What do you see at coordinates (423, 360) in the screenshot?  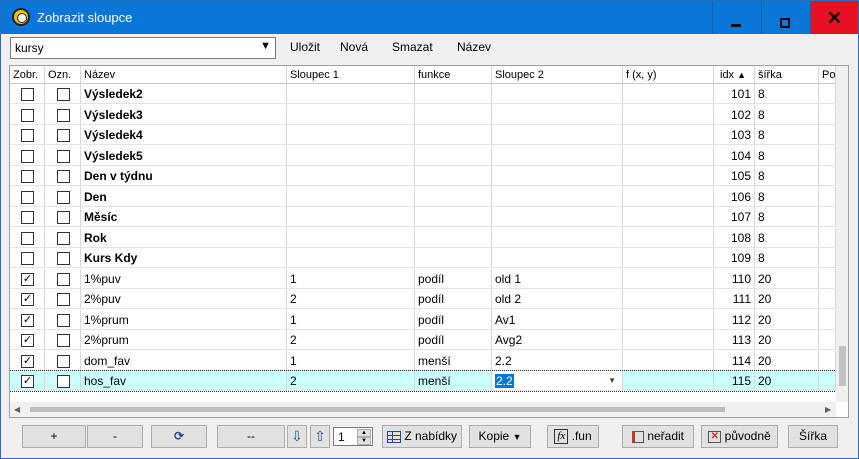 I see `table-row: ✓ dom_fav 1 menší 2.2 114 20` at bounding box center [423, 360].